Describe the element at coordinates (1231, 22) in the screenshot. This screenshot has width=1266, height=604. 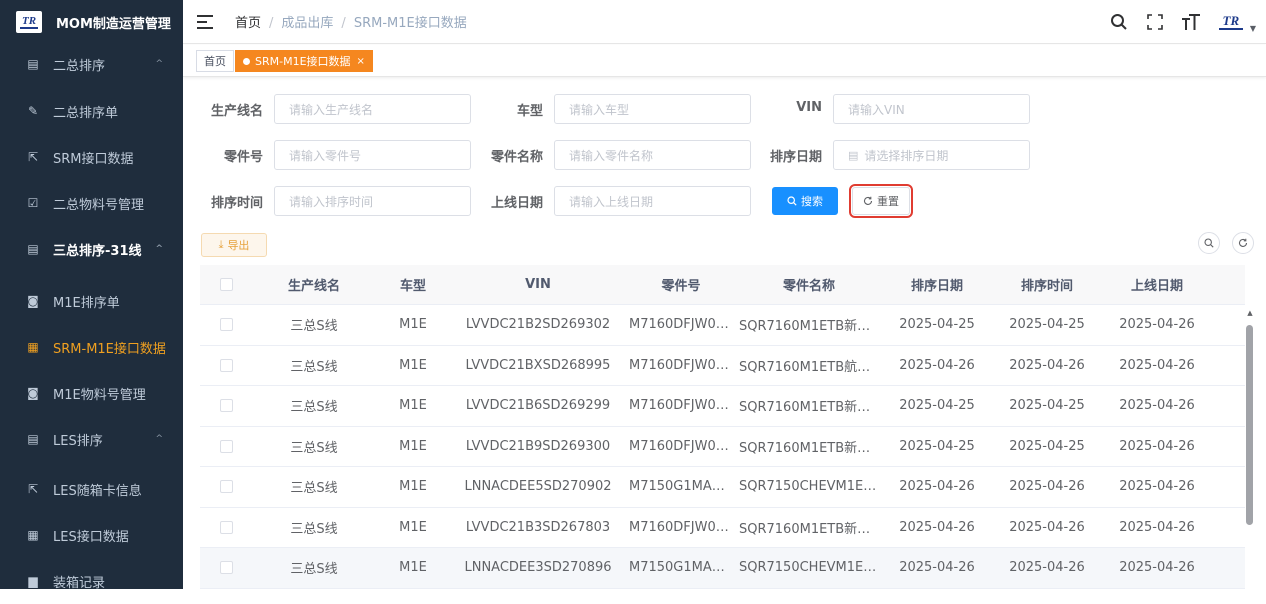
I see `user-avatar: TR` at that location.